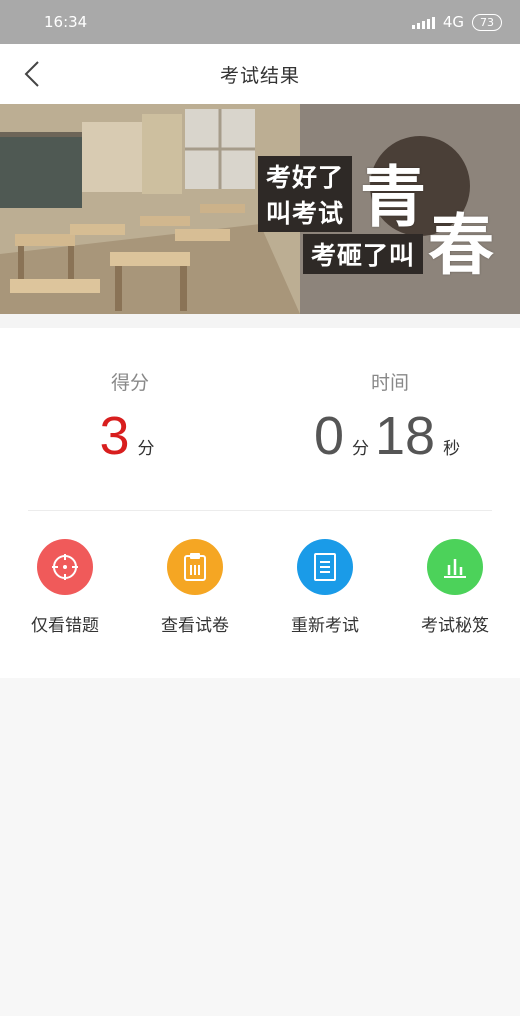 The width and height of the screenshot is (520, 1016). I want to click on target-icon, so click(65, 567).